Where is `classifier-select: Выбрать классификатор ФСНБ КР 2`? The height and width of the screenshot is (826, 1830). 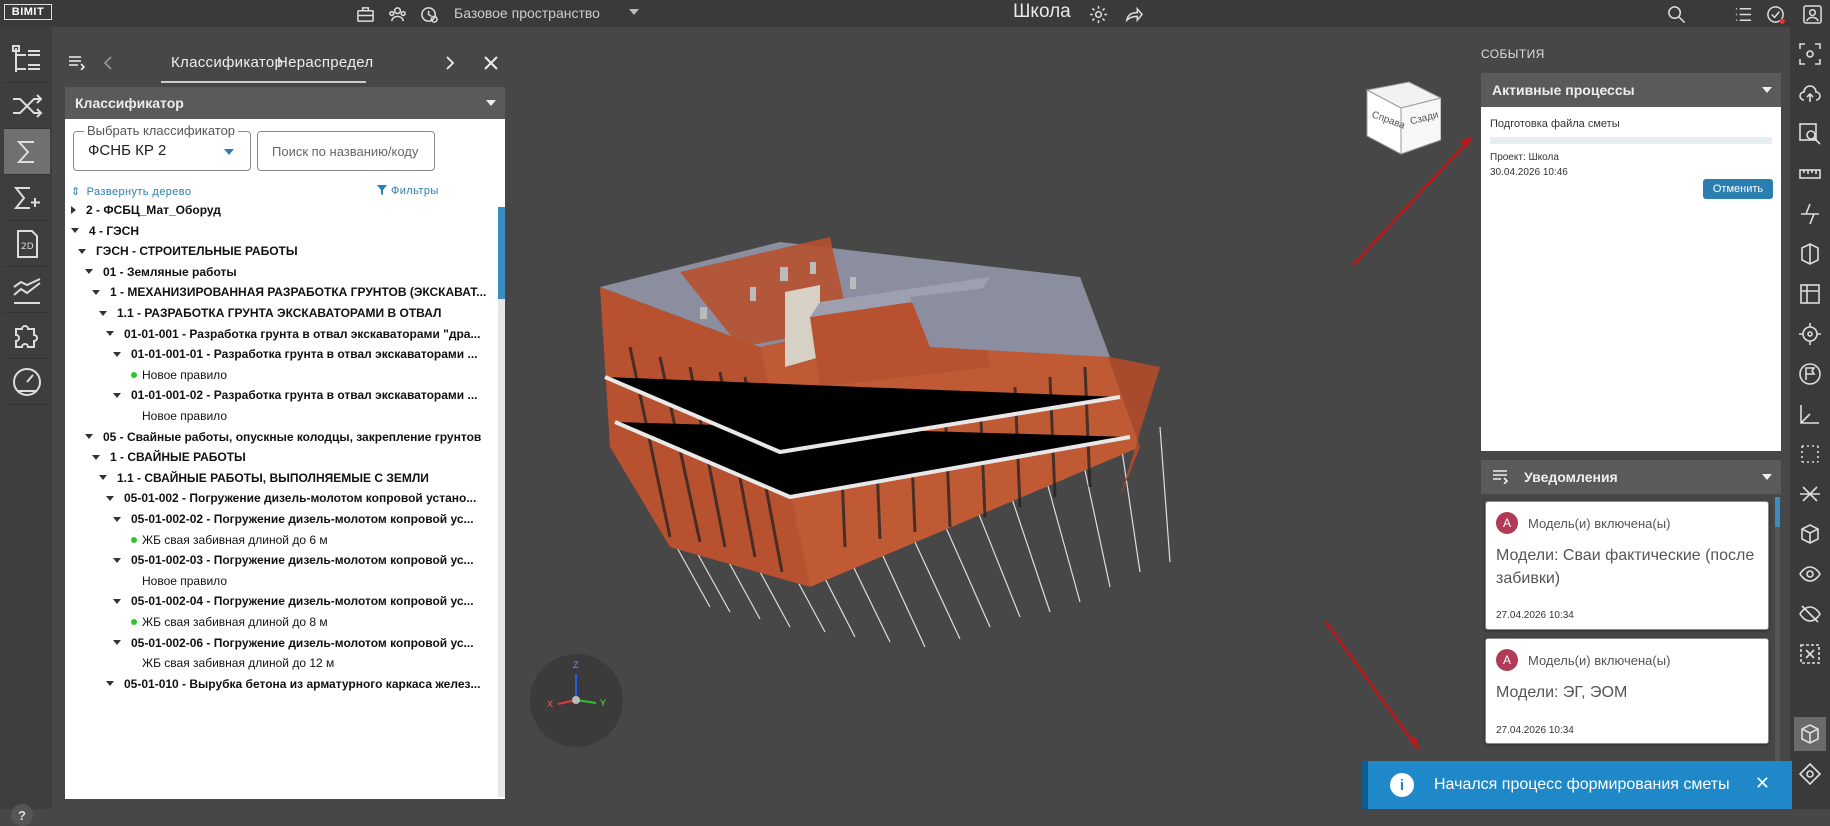
classifier-select: Выбрать классификатор ФСНБ КР 2 is located at coordinates (162, 147).